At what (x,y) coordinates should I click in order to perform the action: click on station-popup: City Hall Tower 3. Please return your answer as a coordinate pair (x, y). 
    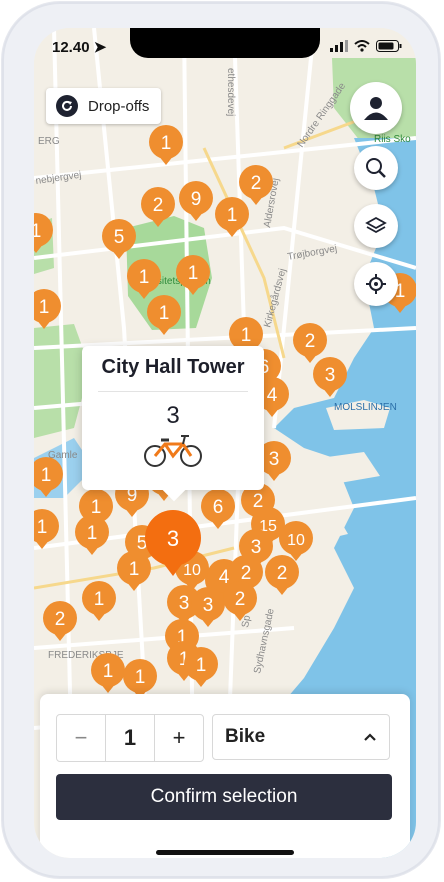
    Looking at the image, I should click on (173, 424).